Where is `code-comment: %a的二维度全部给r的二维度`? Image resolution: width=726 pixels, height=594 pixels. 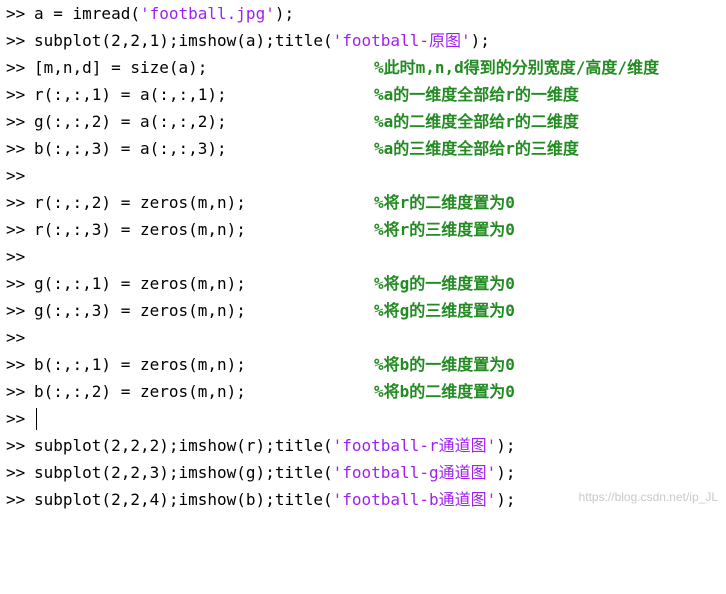 code-comment: %a的二维度全部给r的二维度 is located at coordinates (476, 121).